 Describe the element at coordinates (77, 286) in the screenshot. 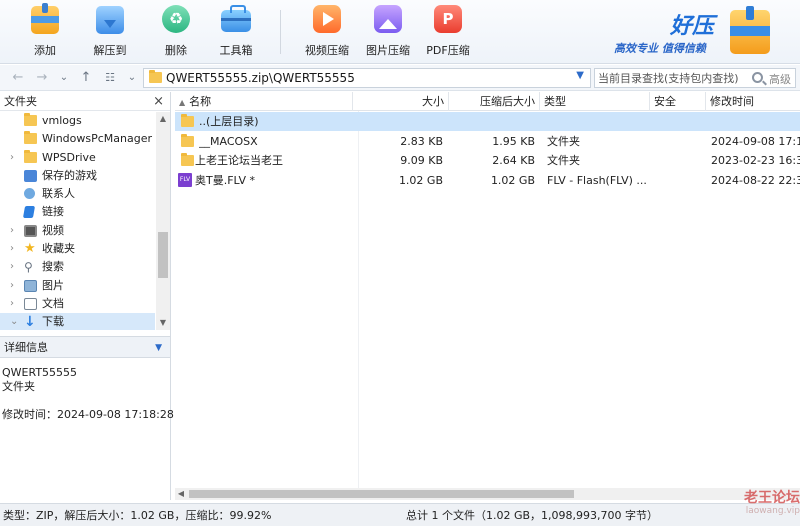

I see `tree-item-pictures: › 图片` at that location.